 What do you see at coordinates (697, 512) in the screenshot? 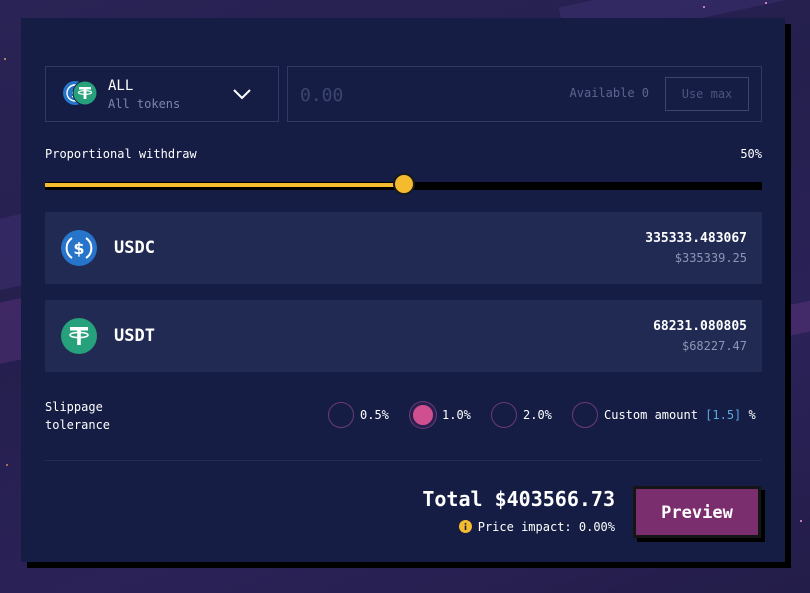
I see `preview-button: Preview` at bounding box center [697, 512].